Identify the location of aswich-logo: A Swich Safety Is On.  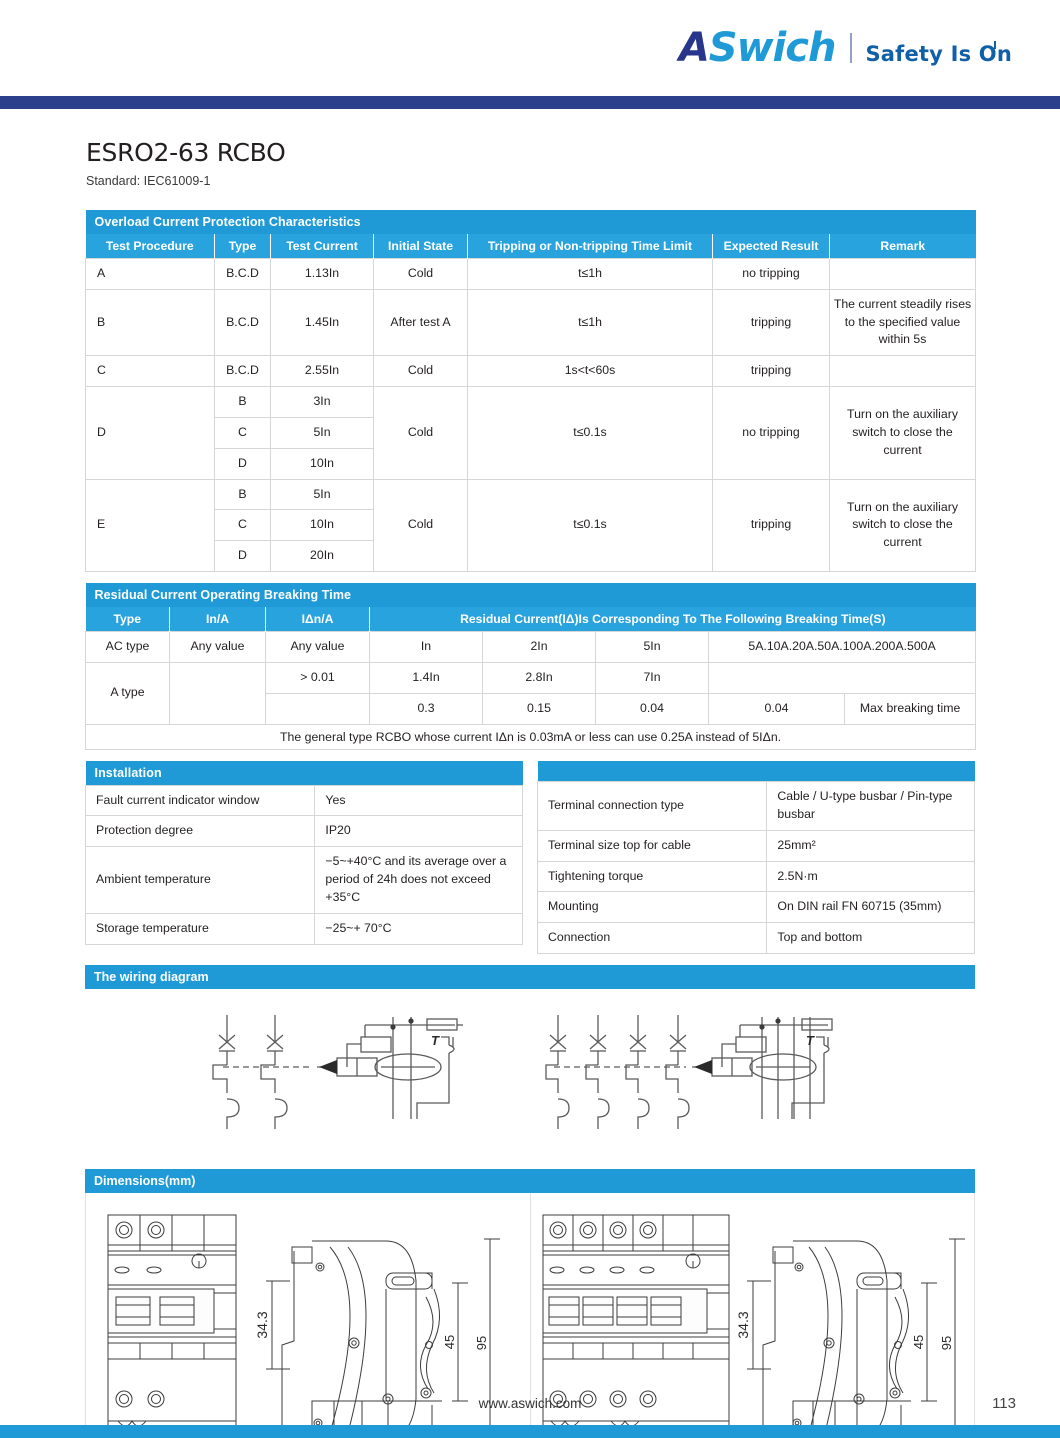
(845, 48).